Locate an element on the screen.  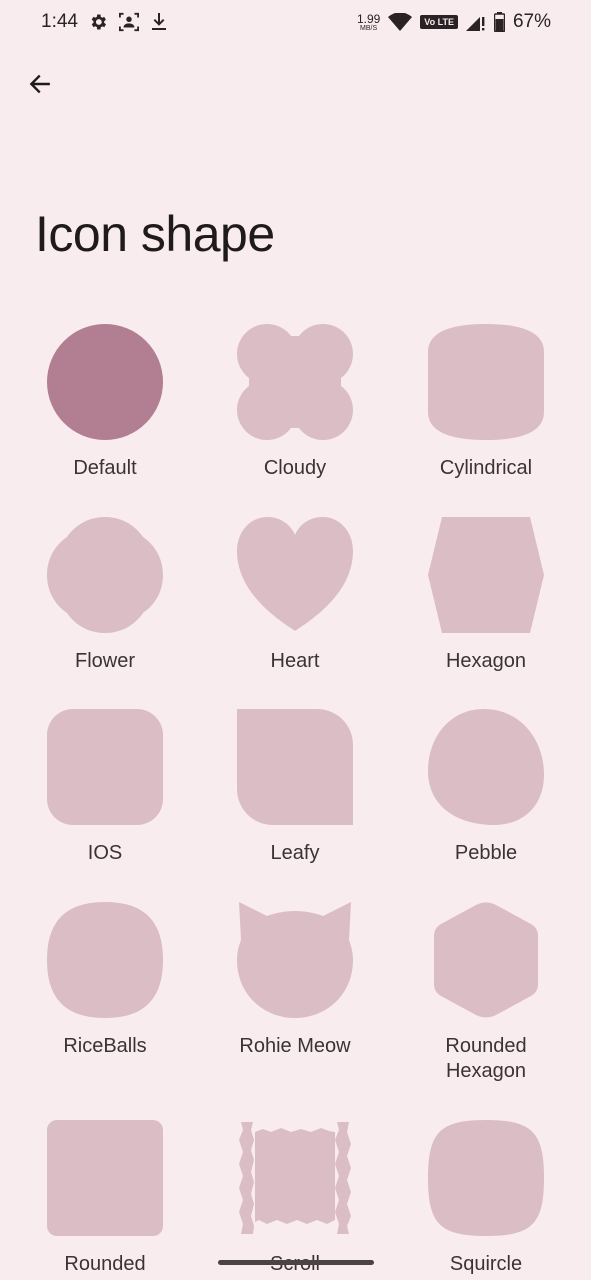
gesture-nav-handle is located at coordinates (296, 1262).